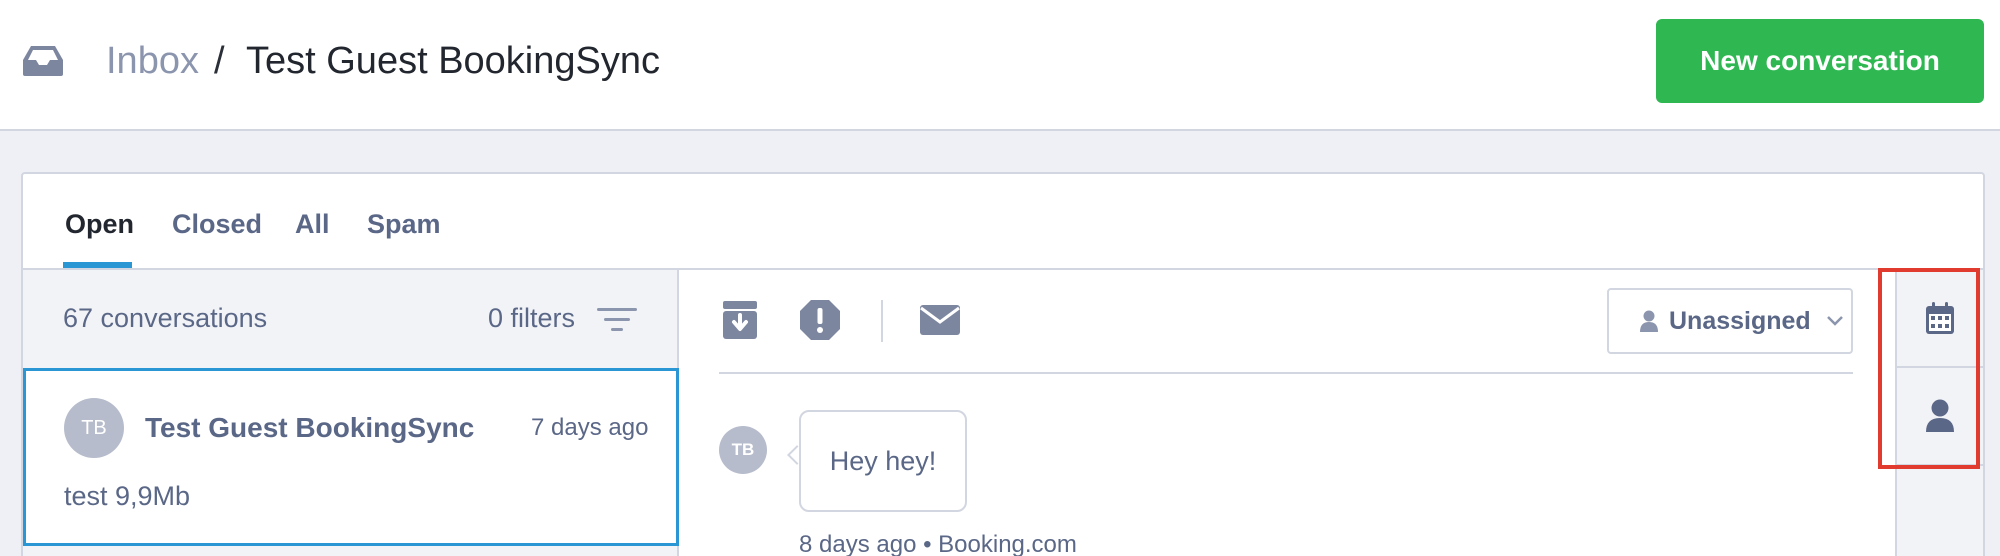  I want to click on conversation-timestamp: 7 days ago, so click(590, 427).